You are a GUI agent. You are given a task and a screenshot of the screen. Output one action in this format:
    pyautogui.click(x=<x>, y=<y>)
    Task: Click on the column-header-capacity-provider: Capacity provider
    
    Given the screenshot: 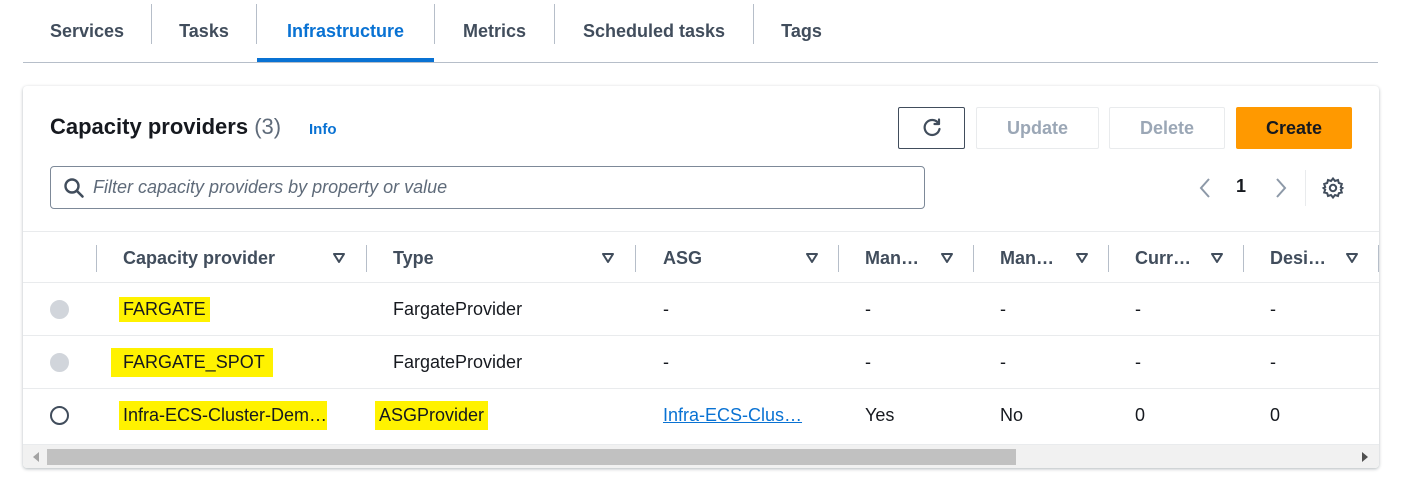 What is the action you would take?
    pyautogui.click(x=199, y=258)
    